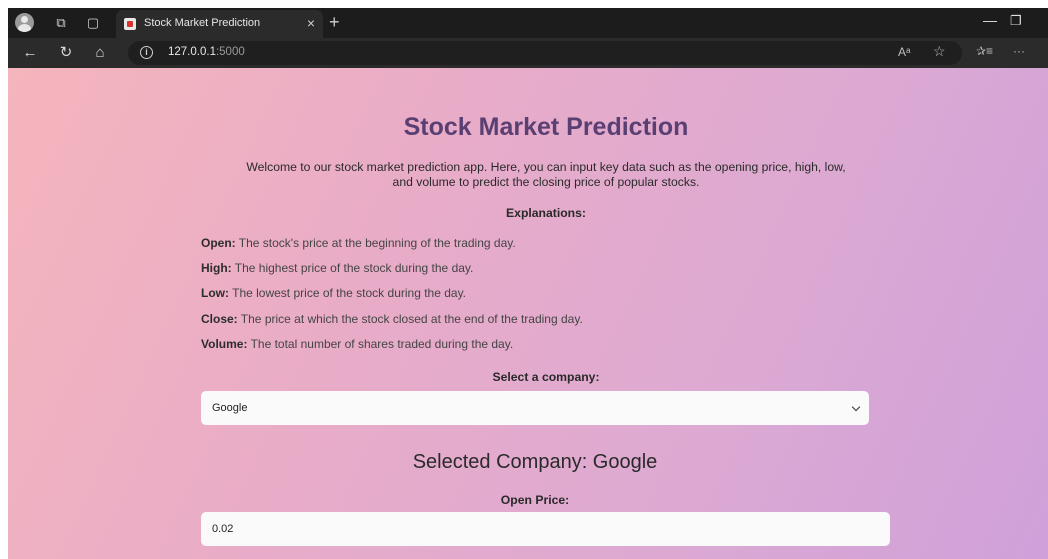  I want to click on home-icon: ⌂, so click(100, 53).